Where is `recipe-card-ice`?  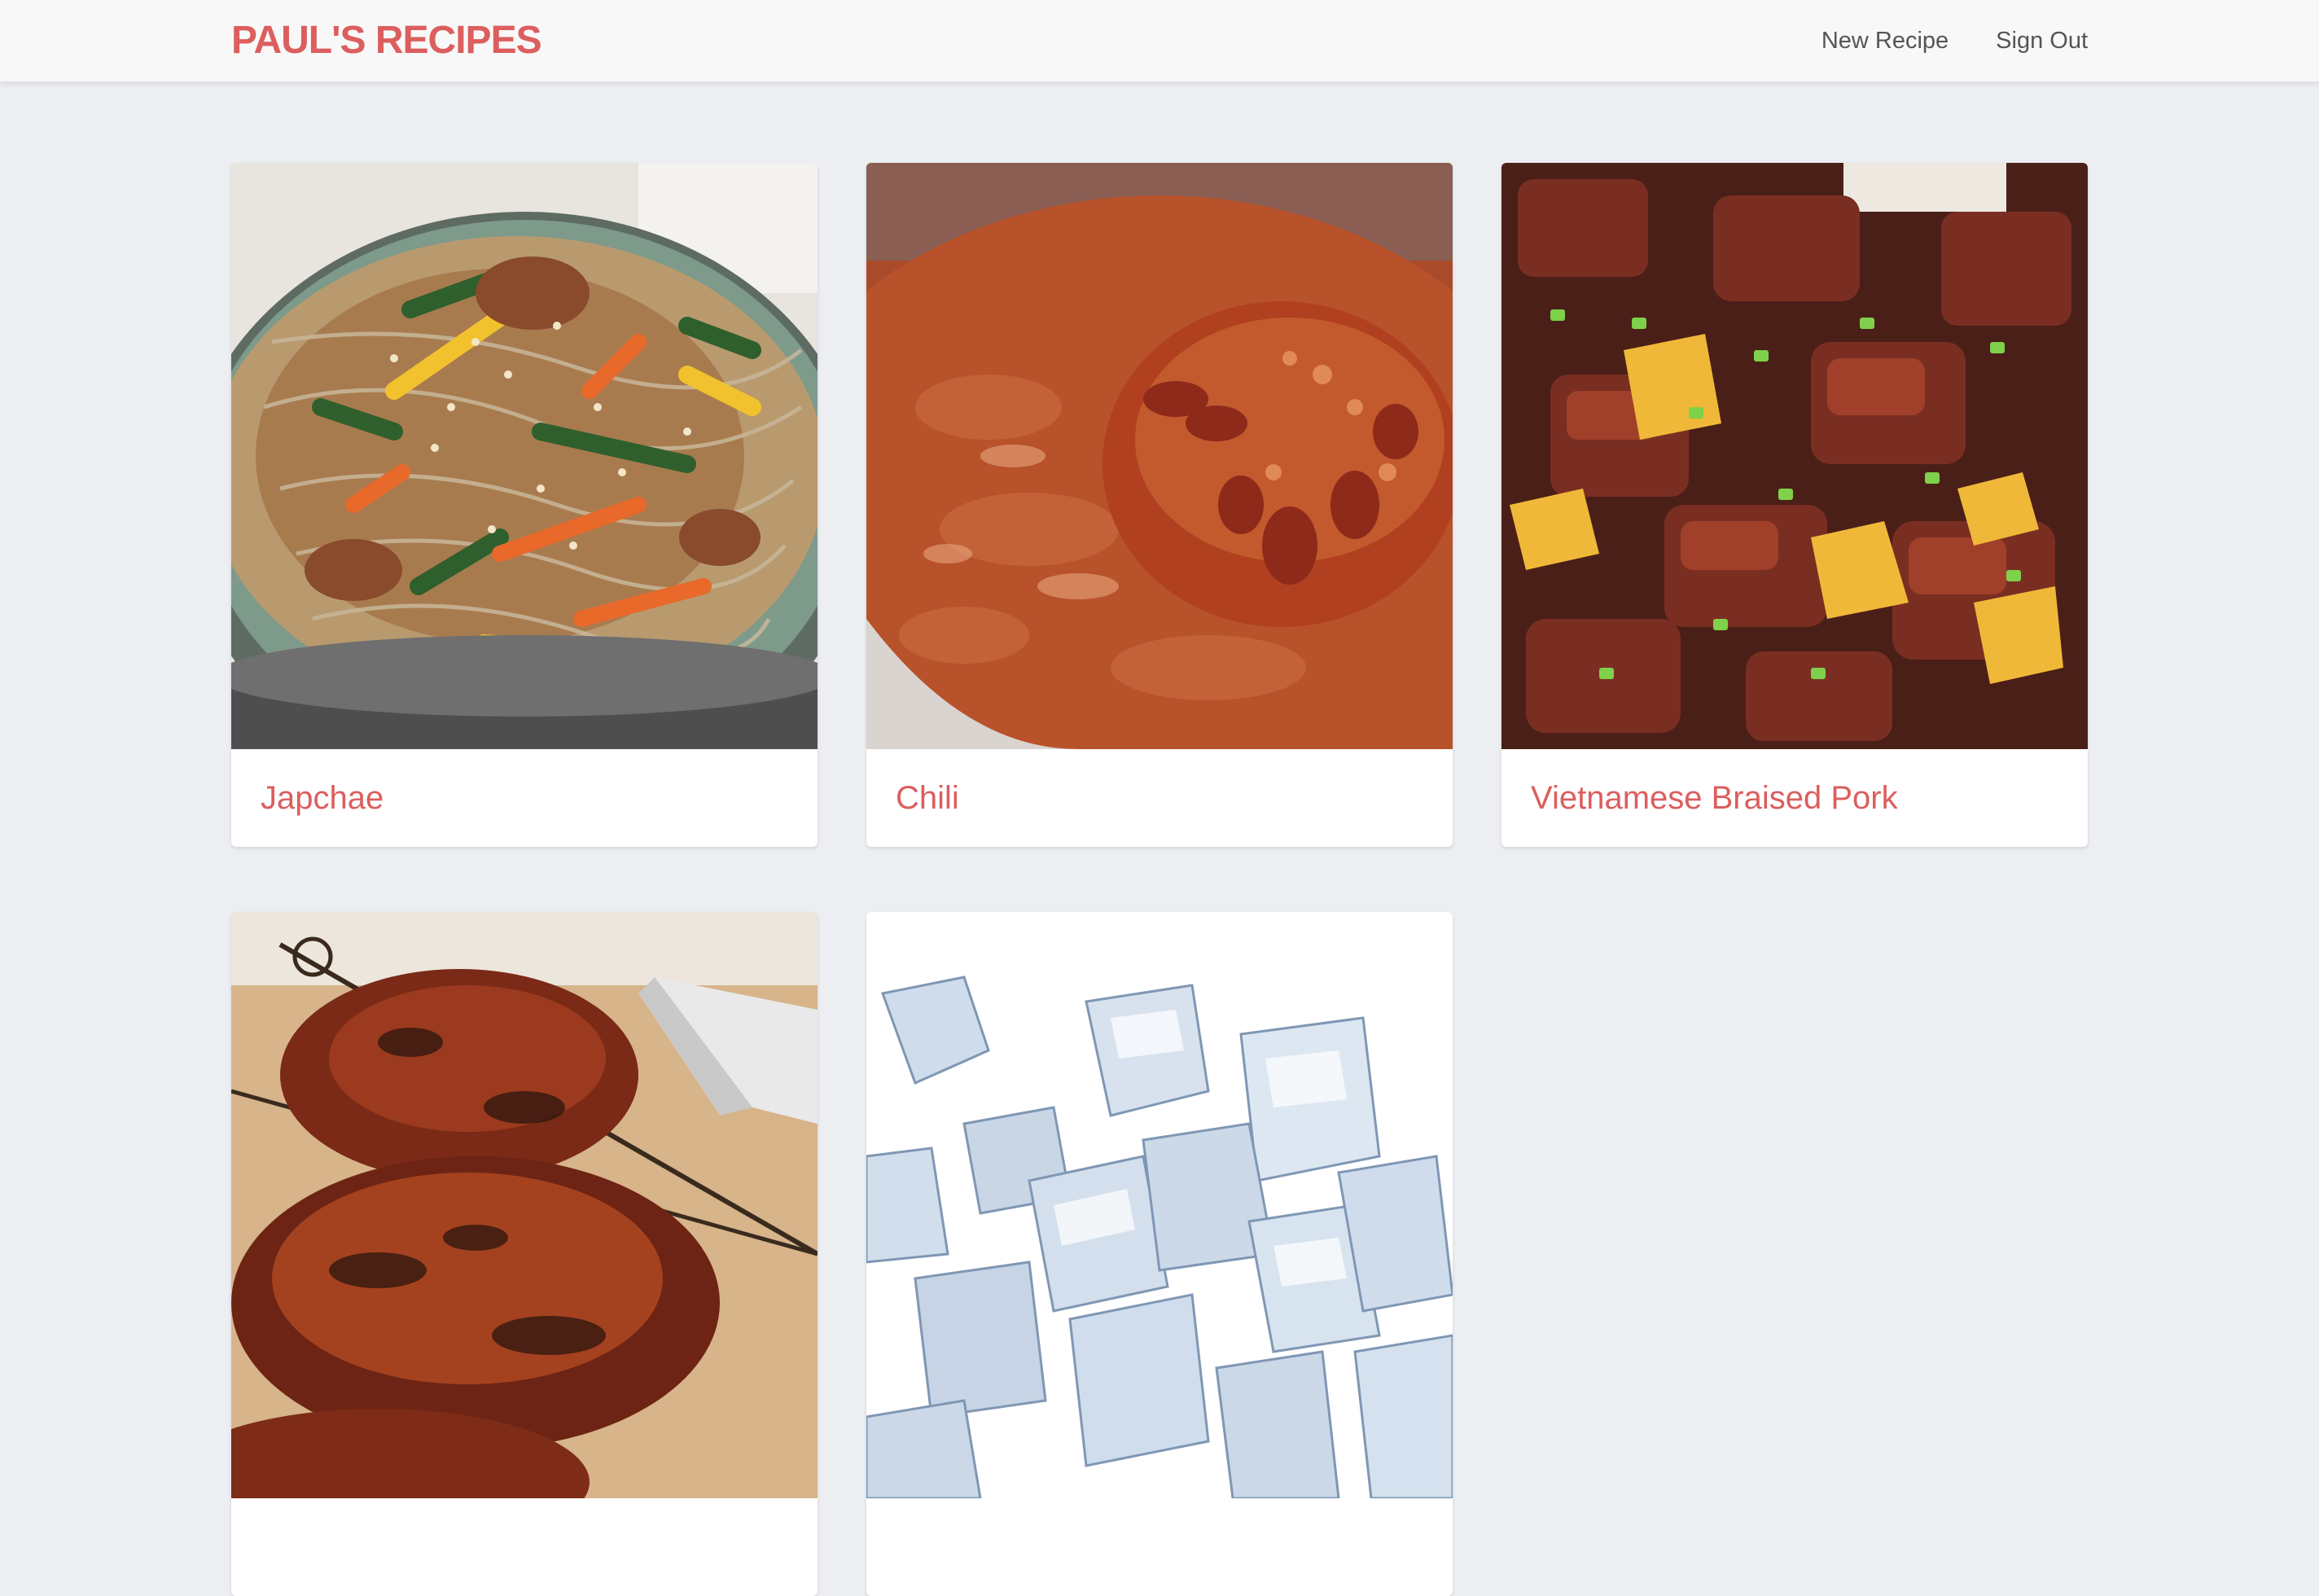
recipe-card-ice is located at coordinates (1159, 1254).